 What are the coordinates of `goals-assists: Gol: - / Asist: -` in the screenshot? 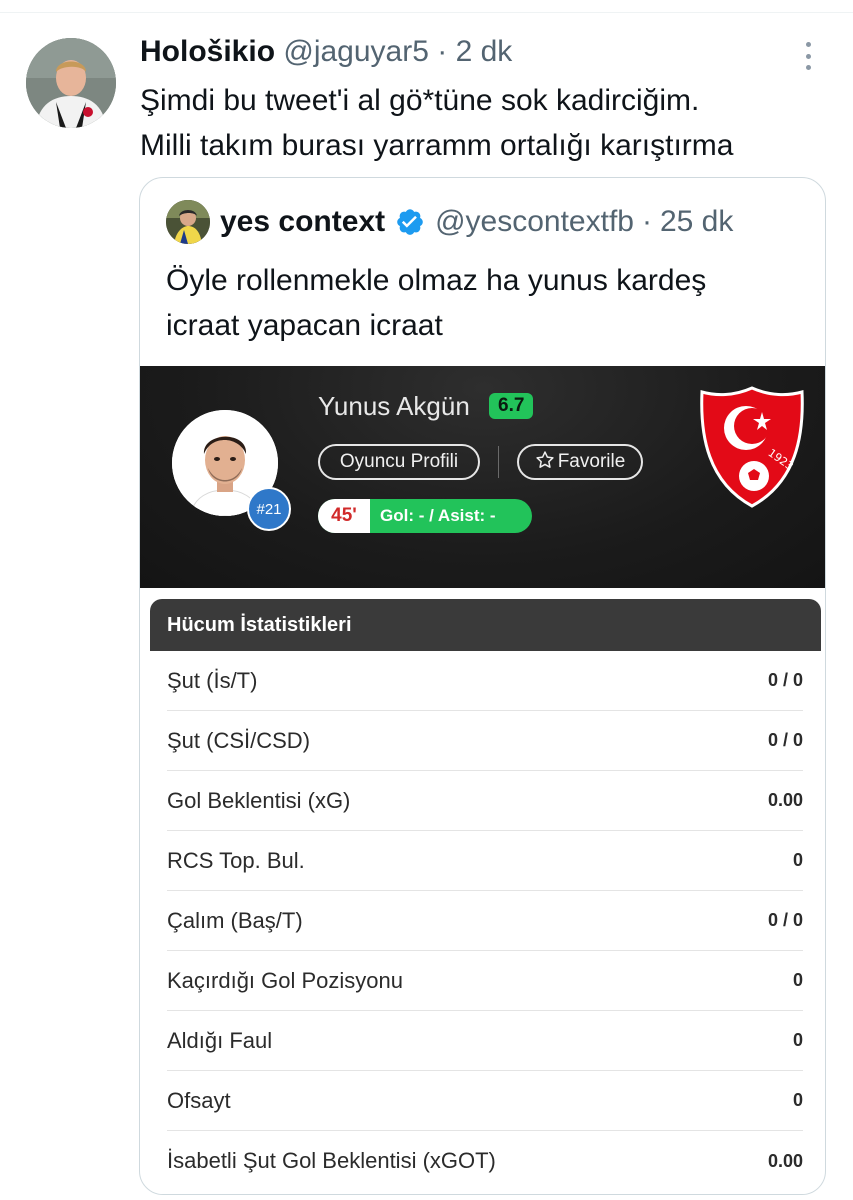 It's located at (438, 515).